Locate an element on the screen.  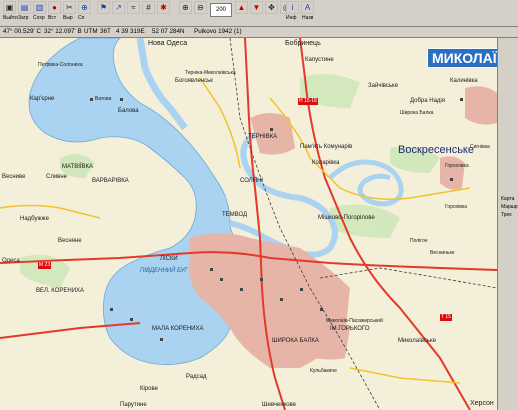
right-side-panel: Карта Маршр Трек is located at coordinates (507, 224).